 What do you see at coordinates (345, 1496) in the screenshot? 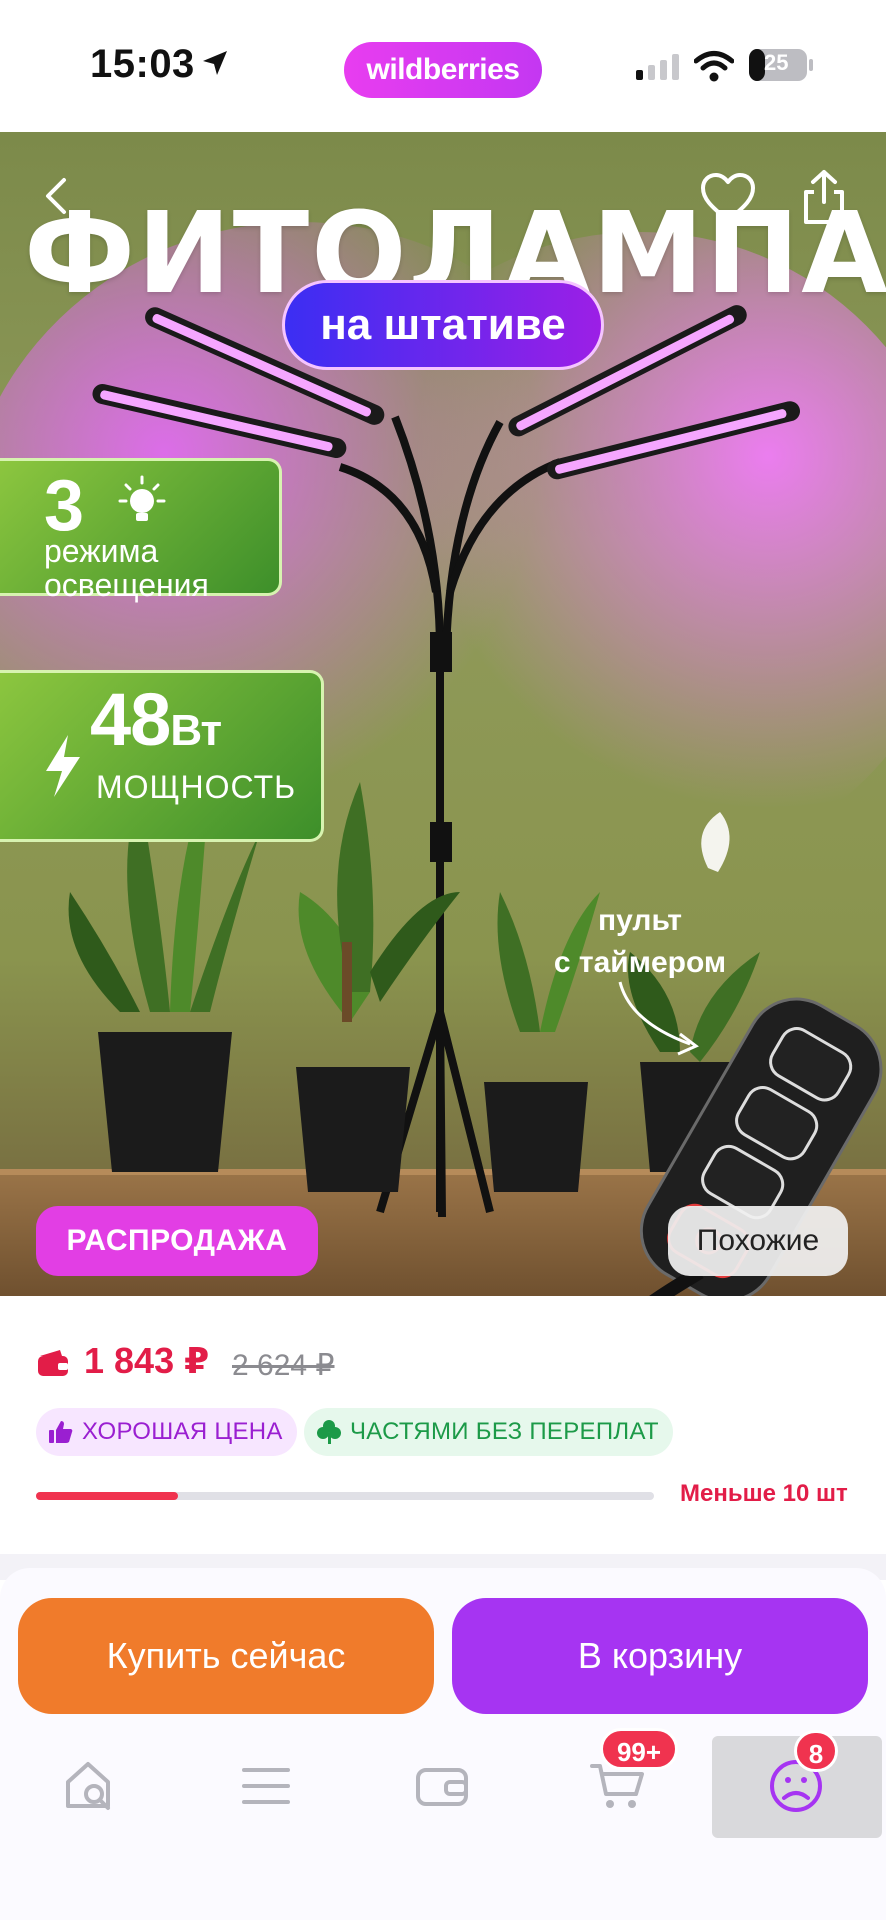
I see `stock-progress-bar` at bounding box center [345, 1496].